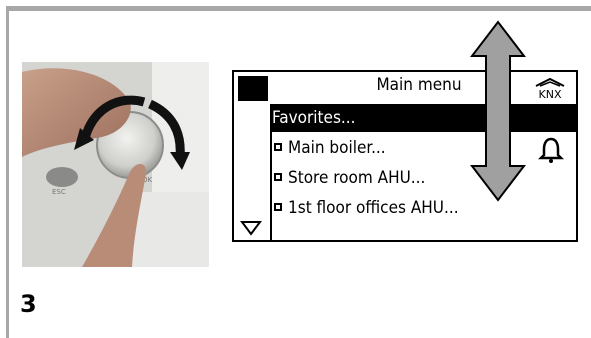 This screenshot has height=338, width=591. Describe the element at coordinates (28, 304) in the screenshot. I see `figure-number: 3` at that location.